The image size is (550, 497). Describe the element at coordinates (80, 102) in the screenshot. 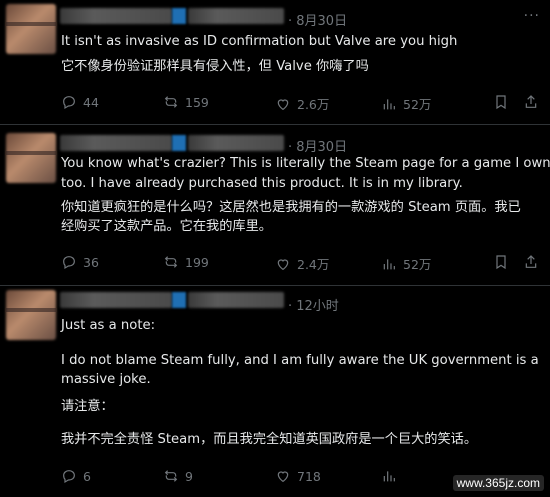

I see `reply-button: 44` at that location.